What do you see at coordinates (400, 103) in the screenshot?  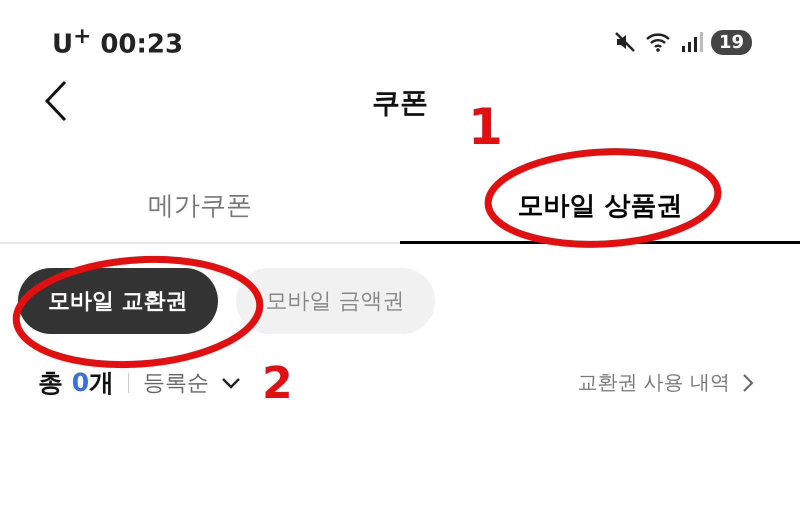 I see `page-title: 쿠폰` at bounding box center [400, 103].